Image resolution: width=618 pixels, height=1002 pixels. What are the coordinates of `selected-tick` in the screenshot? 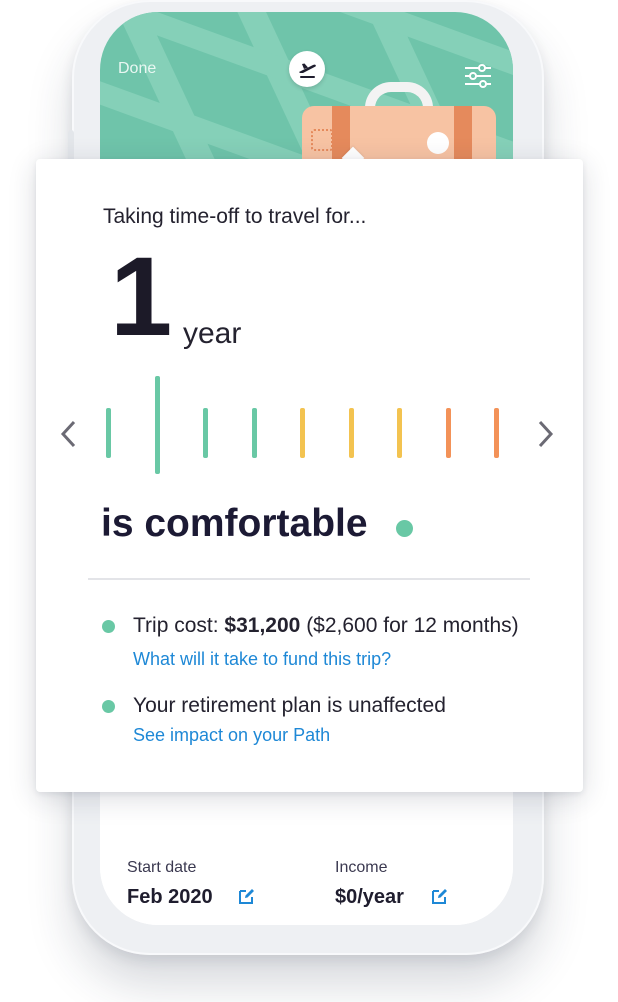 It's located at (157, 425).